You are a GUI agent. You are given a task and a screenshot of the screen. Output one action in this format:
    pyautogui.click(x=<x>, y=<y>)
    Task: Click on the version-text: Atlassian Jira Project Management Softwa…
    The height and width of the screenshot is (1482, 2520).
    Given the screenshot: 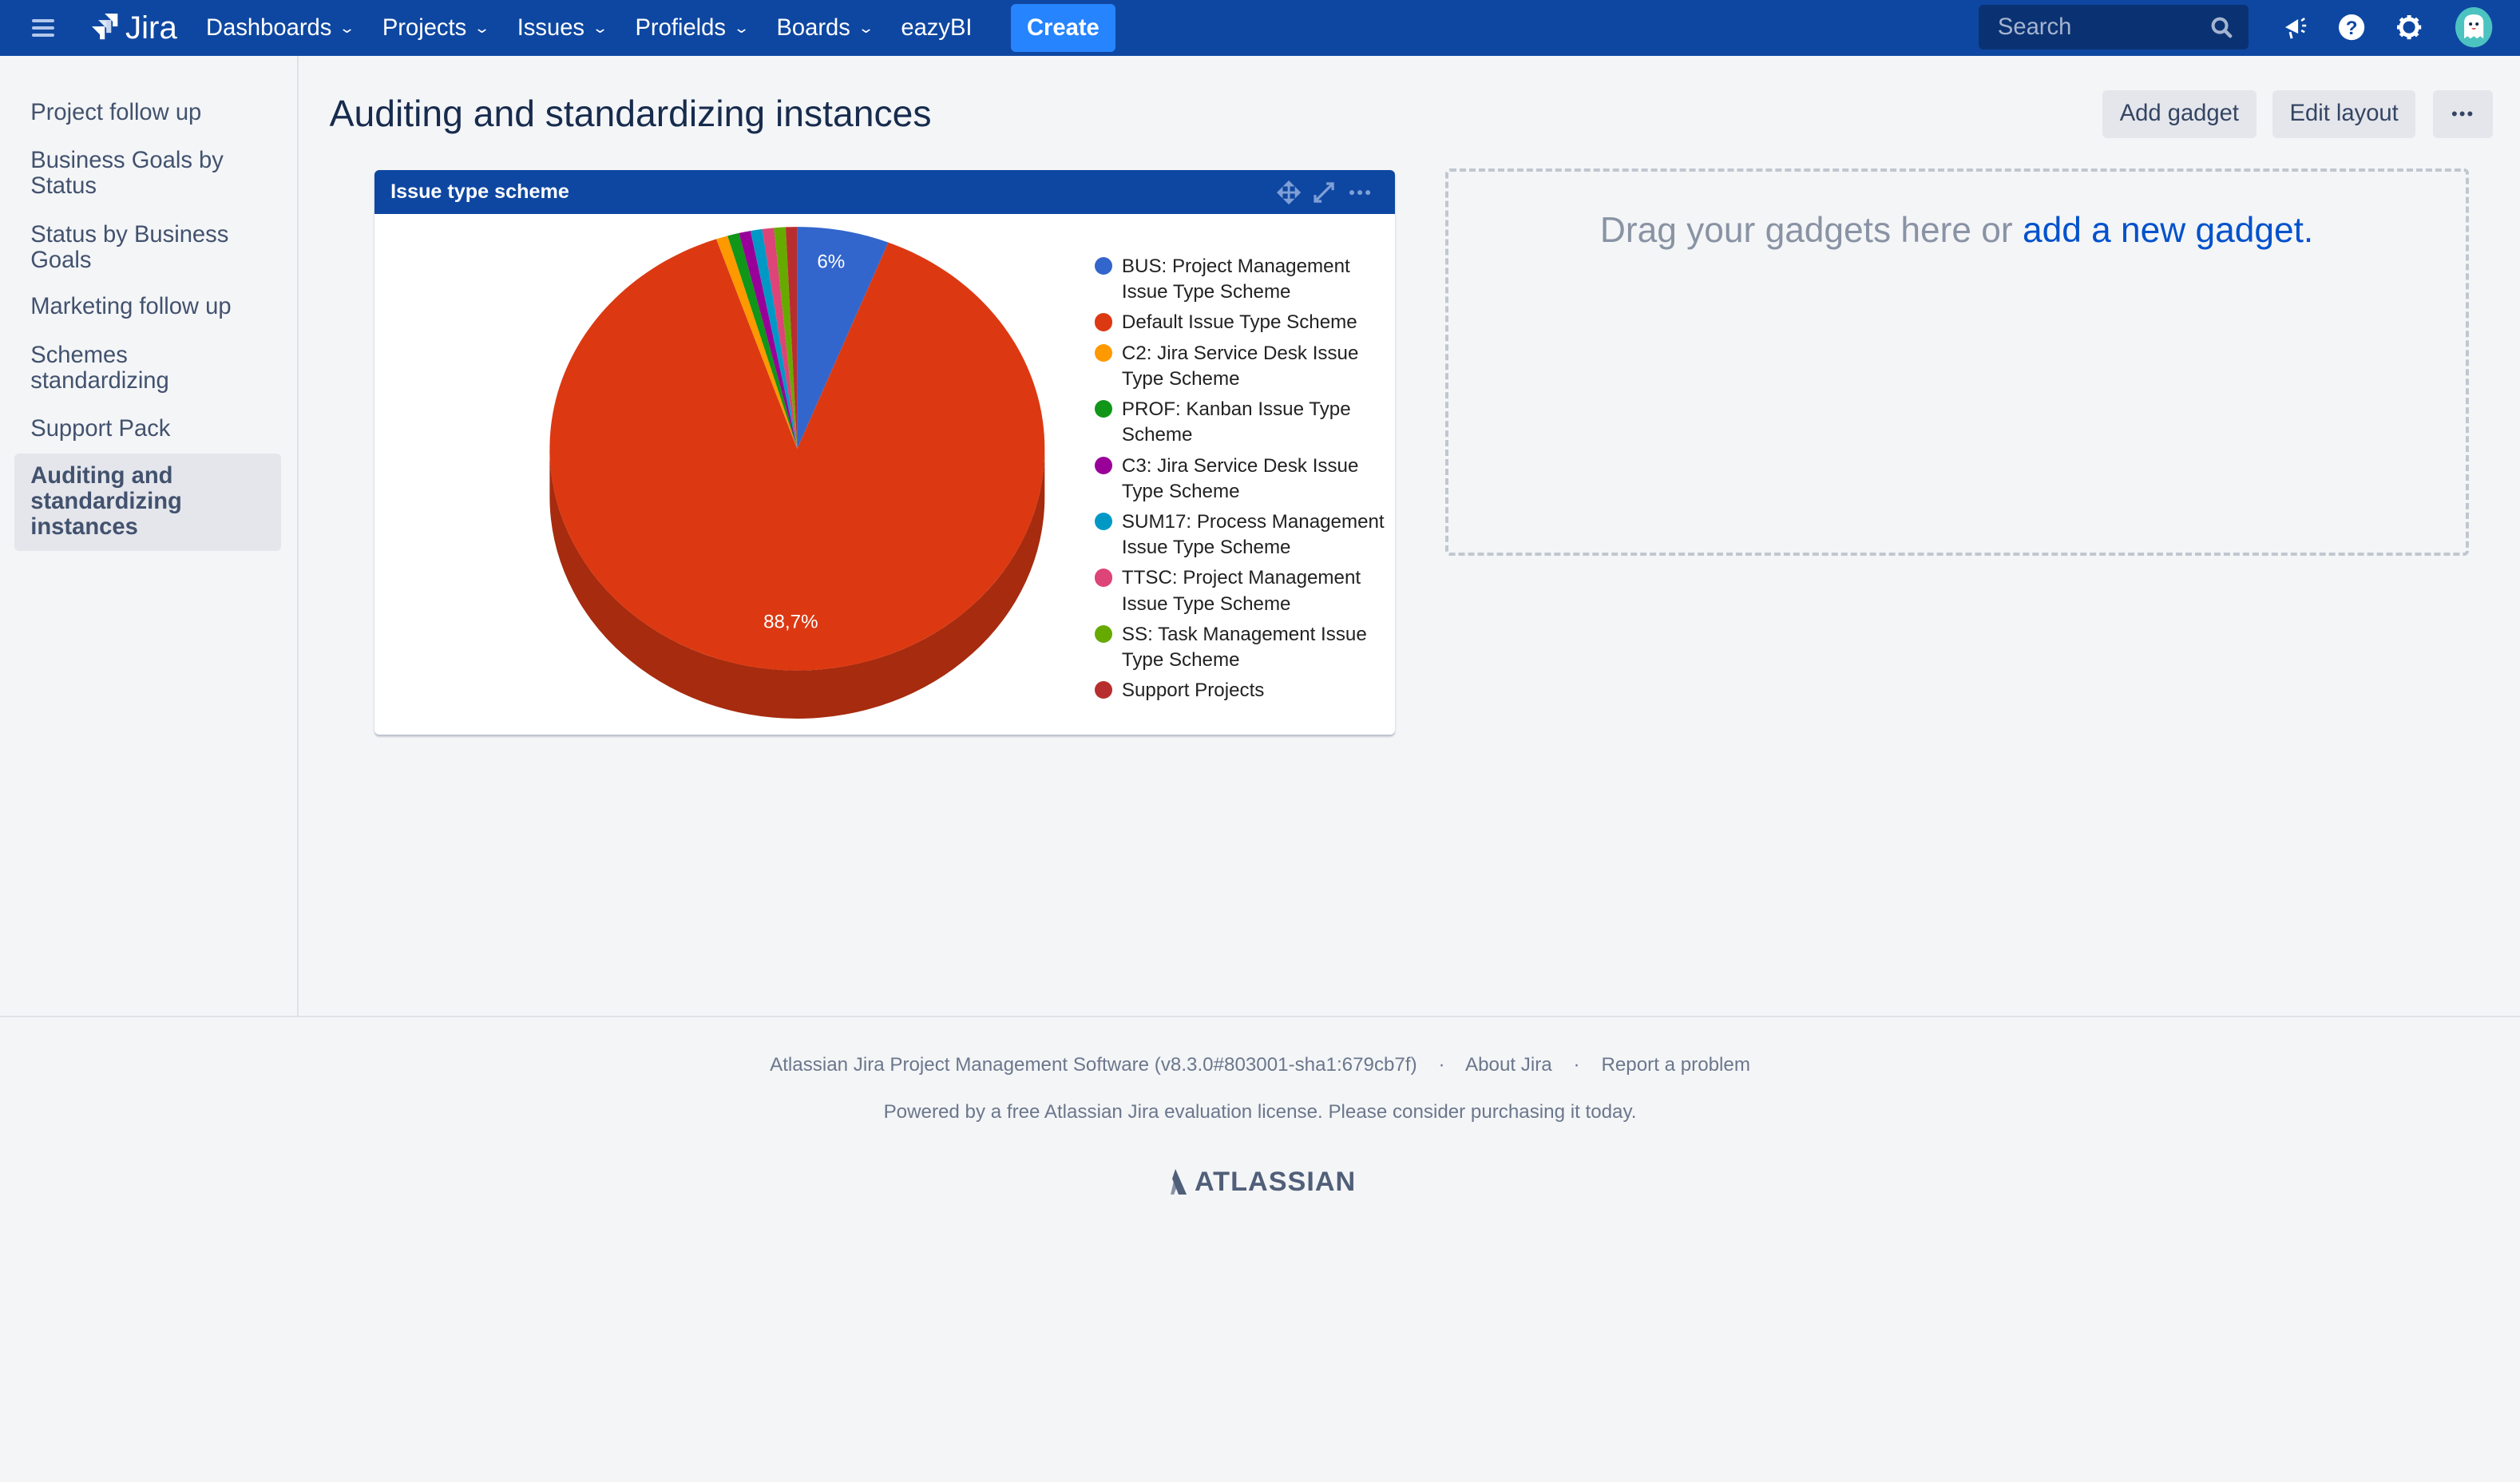 What is the action you would take?
    pyautogui.click(x=1094, y=1065)
    